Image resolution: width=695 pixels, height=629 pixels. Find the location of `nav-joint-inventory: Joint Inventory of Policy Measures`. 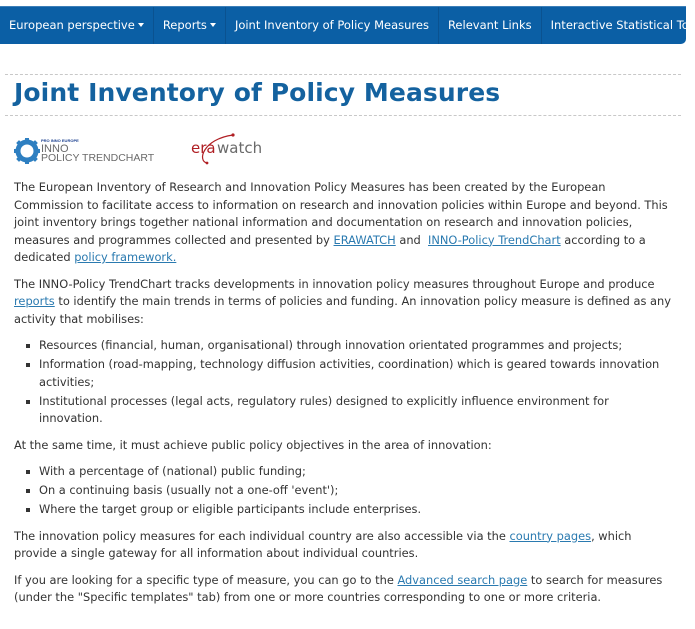

nav-joint-inventory: Joint Inventory of Policy Measures is located at coordinates (332, 25).